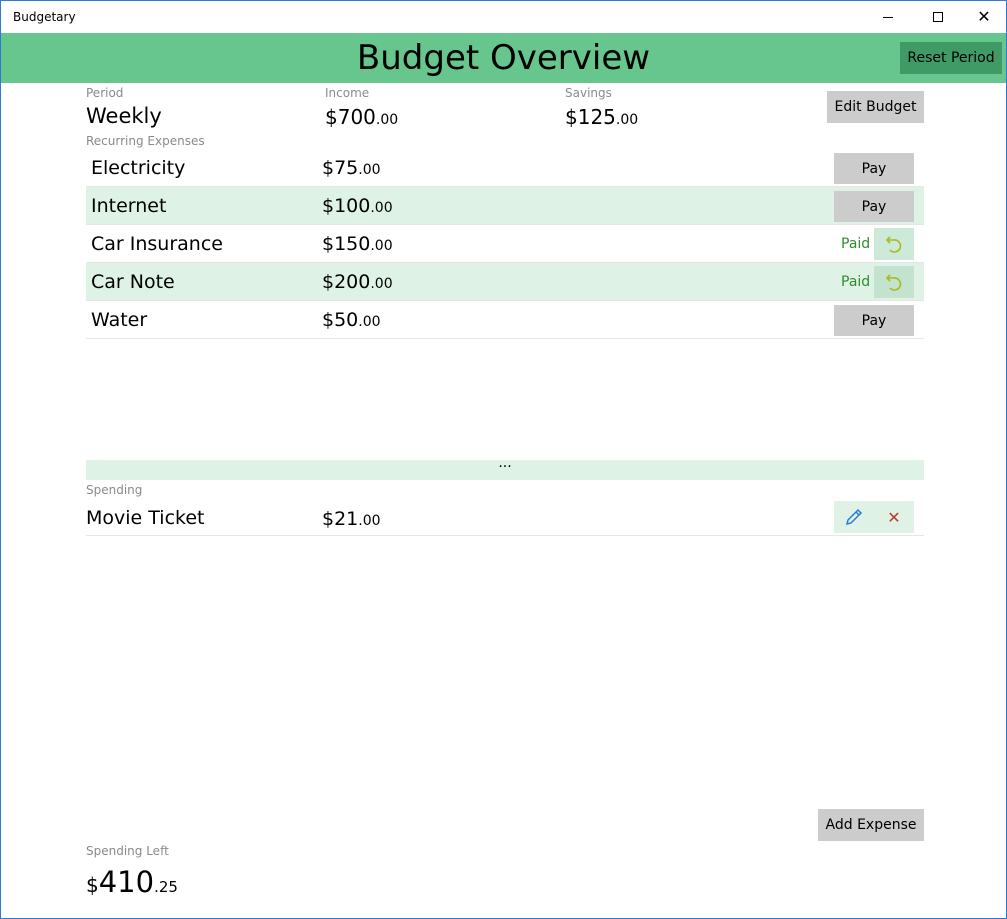 The width and height of the screenshot is (1007, 919). What do you see at coordinates (340, 519) in the screenshot?
I see `amount-whole: $21` at bounding box center [340, 519].